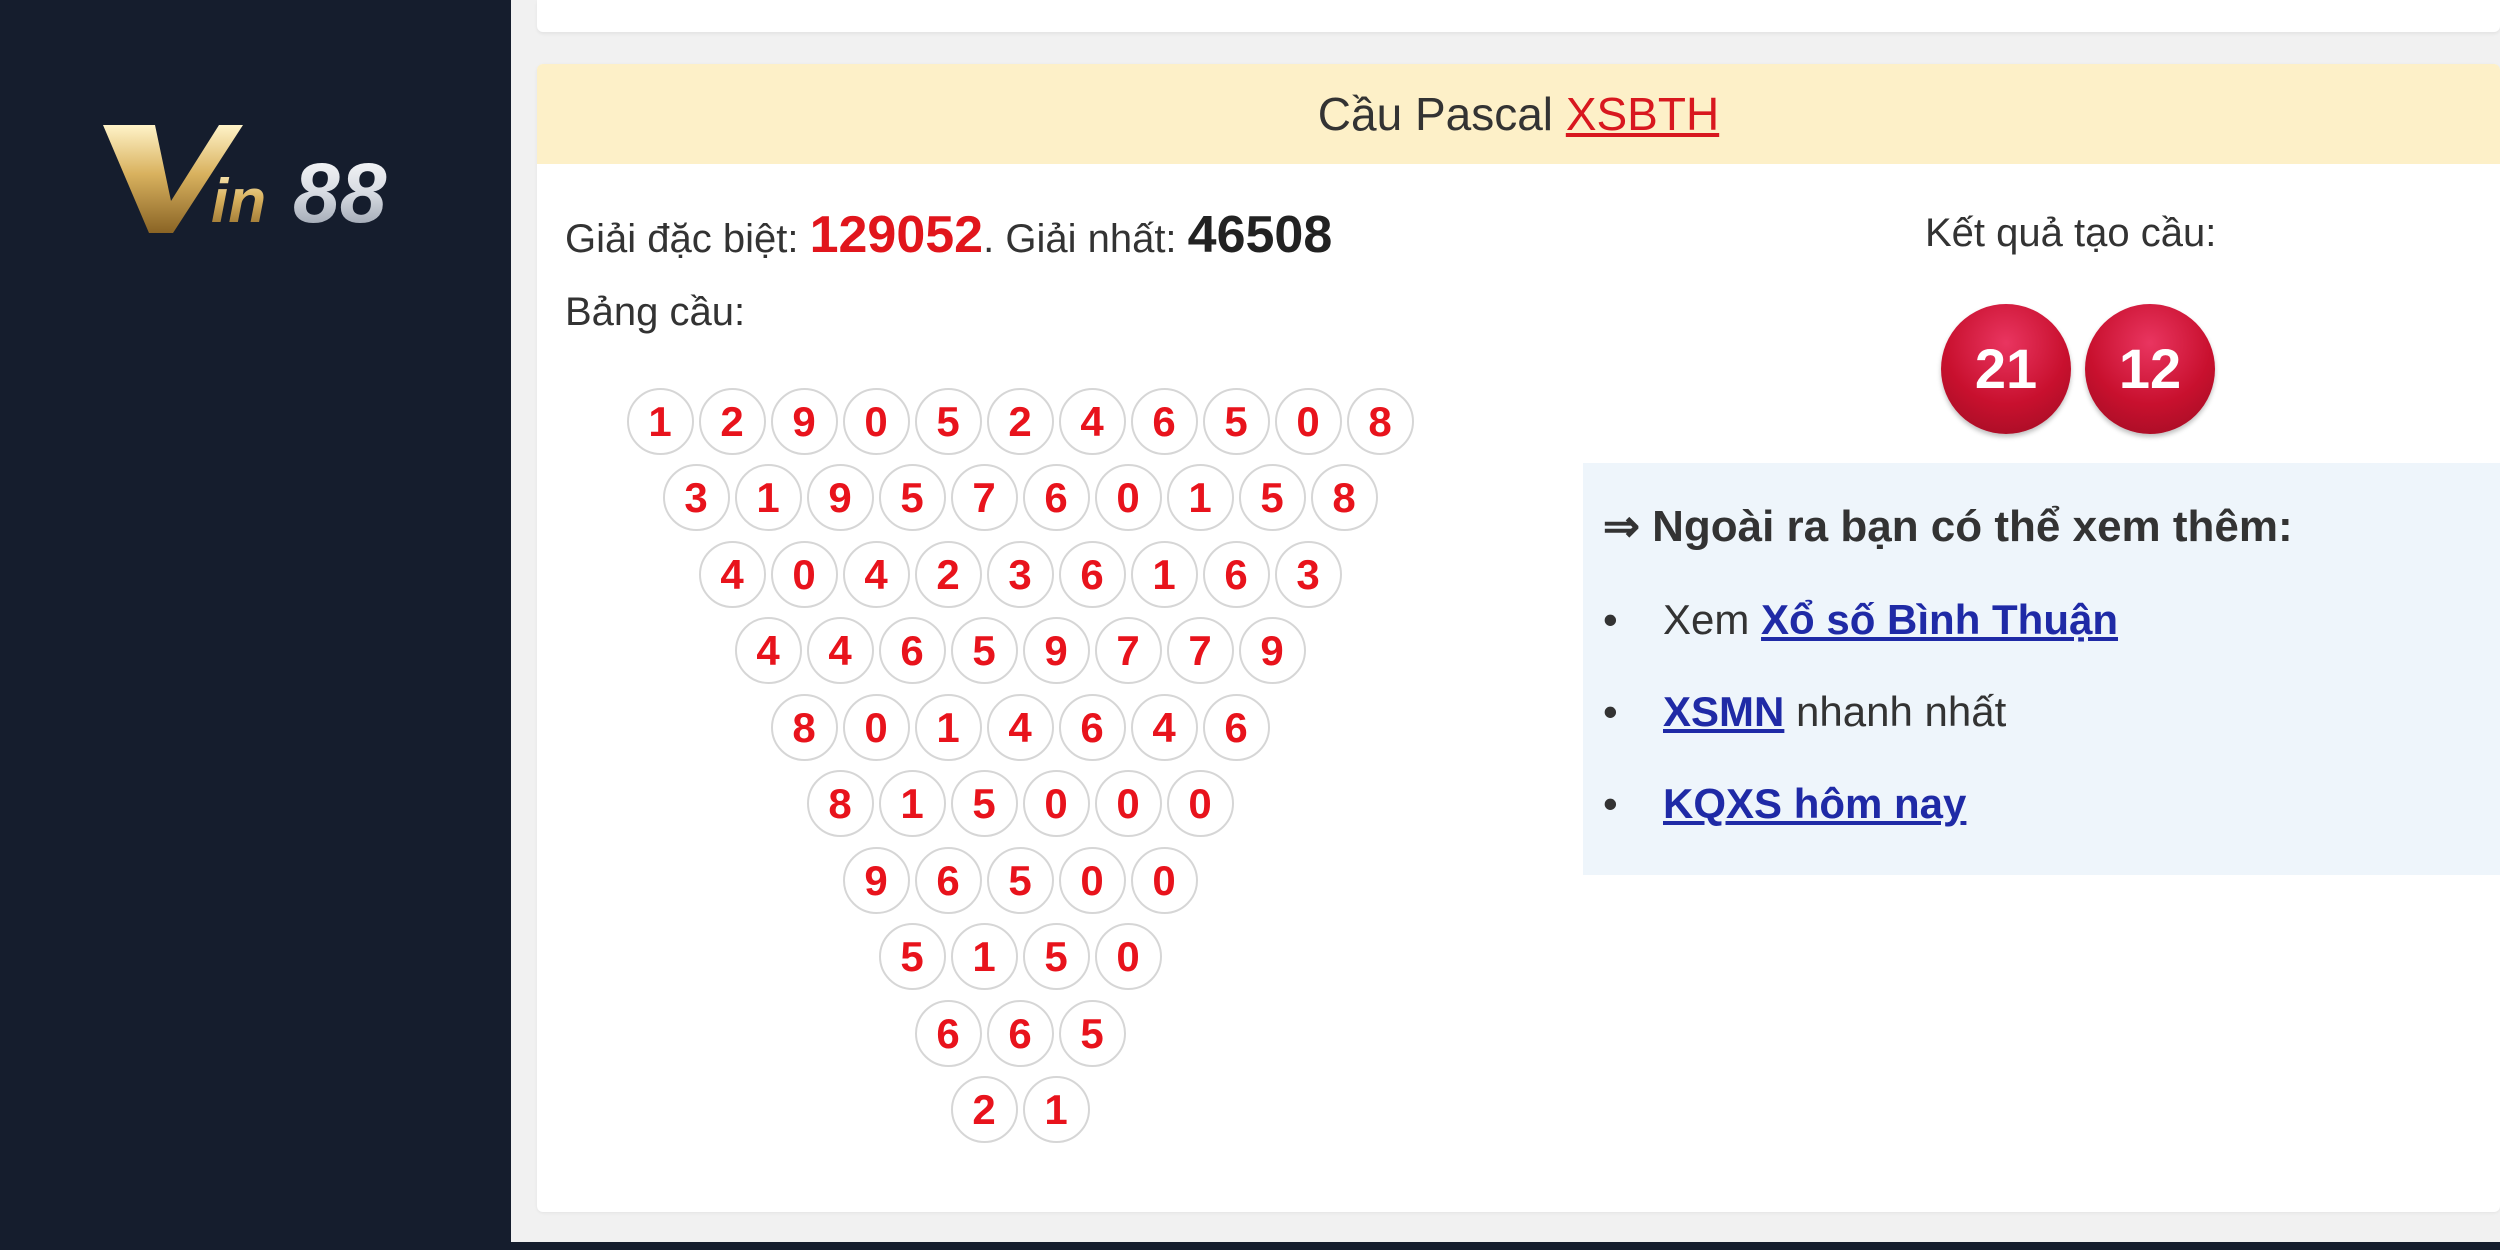 Image resolution: width=2500 pixels, height=1250 pixels. I want to click on vin88-logo: in 88, so click(280, 170).